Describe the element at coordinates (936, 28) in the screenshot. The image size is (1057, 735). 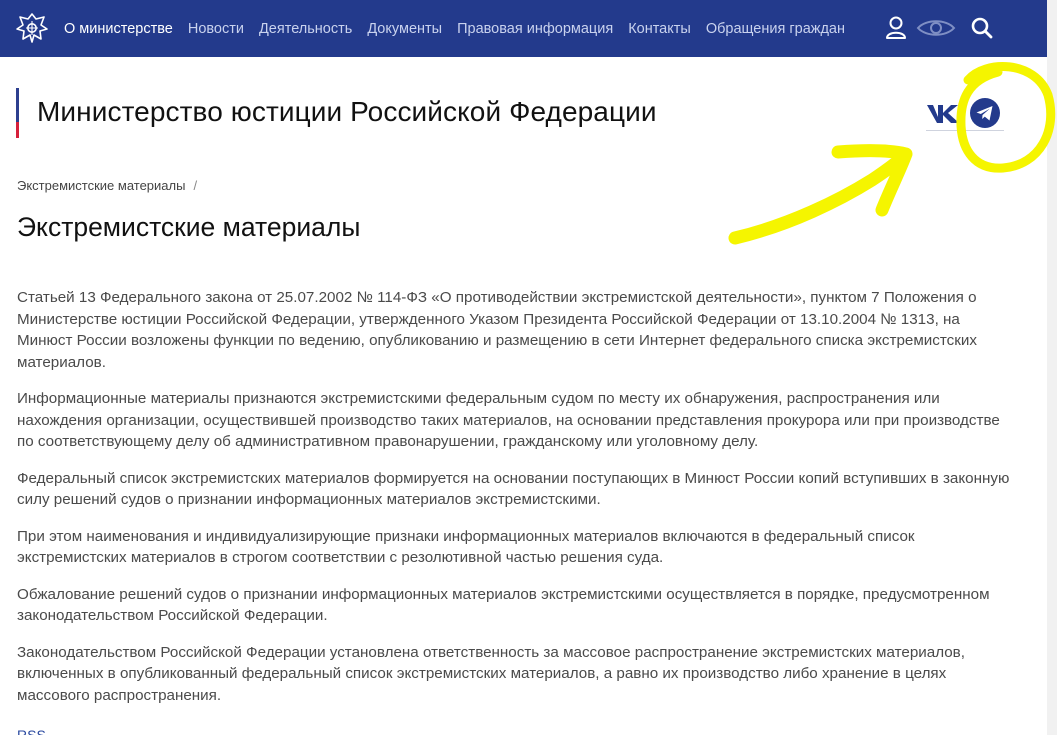
I see `eye-icon` at that location.